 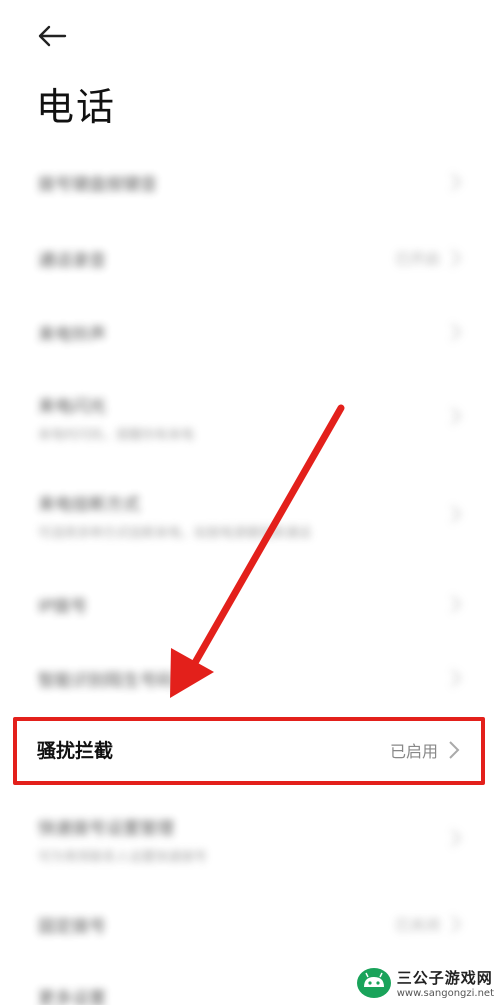 What do you see at coordinates (257, 551) in the screenshot?
I see `annotation-arrow-icon` at bounding box center [257, 551].